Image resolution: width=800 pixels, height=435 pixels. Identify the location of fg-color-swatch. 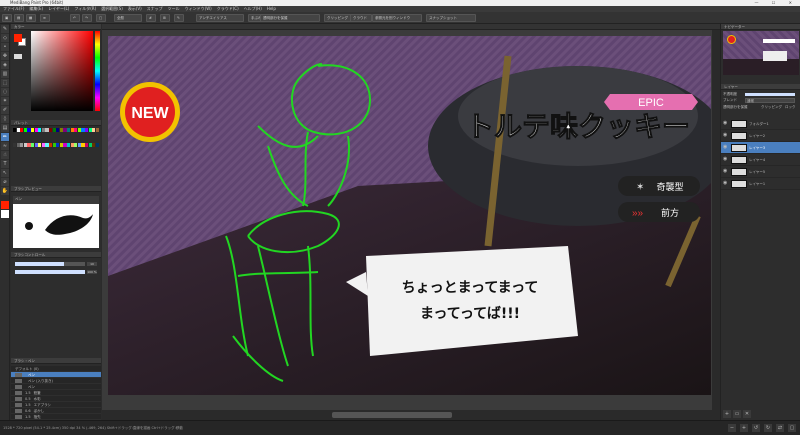
(5, 205).